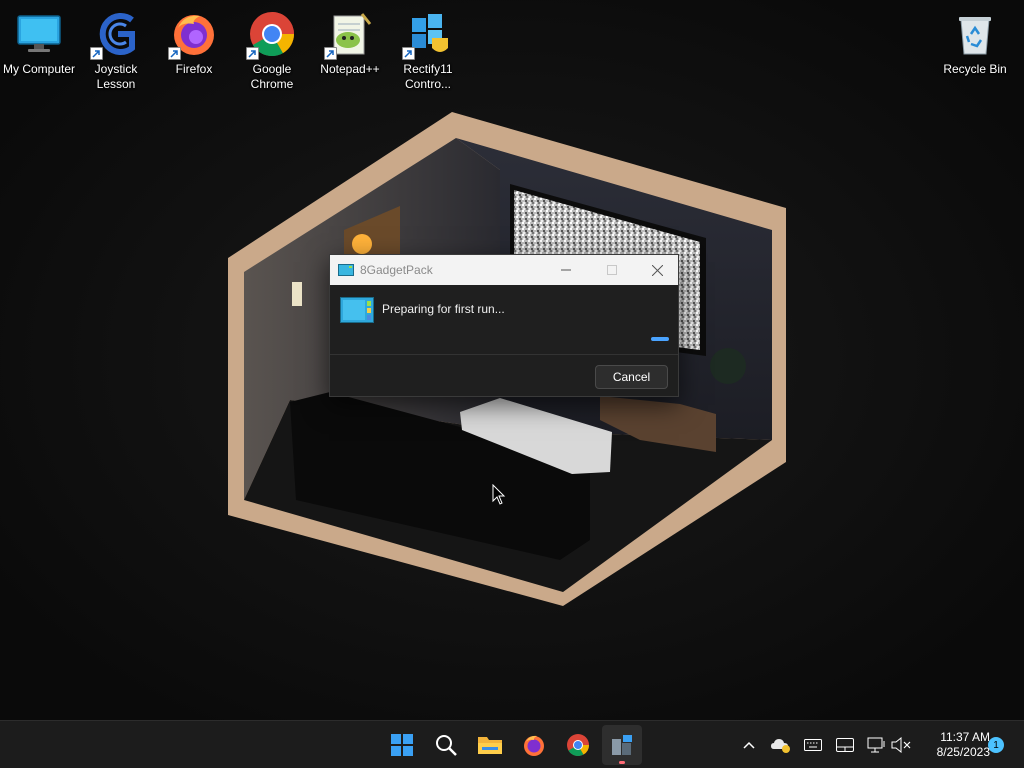 The height and width of the screenshot is (768, 1024). Describe the element at coordinates (427, 35) in the screenshot. I see `rectify11-icon` at that location.